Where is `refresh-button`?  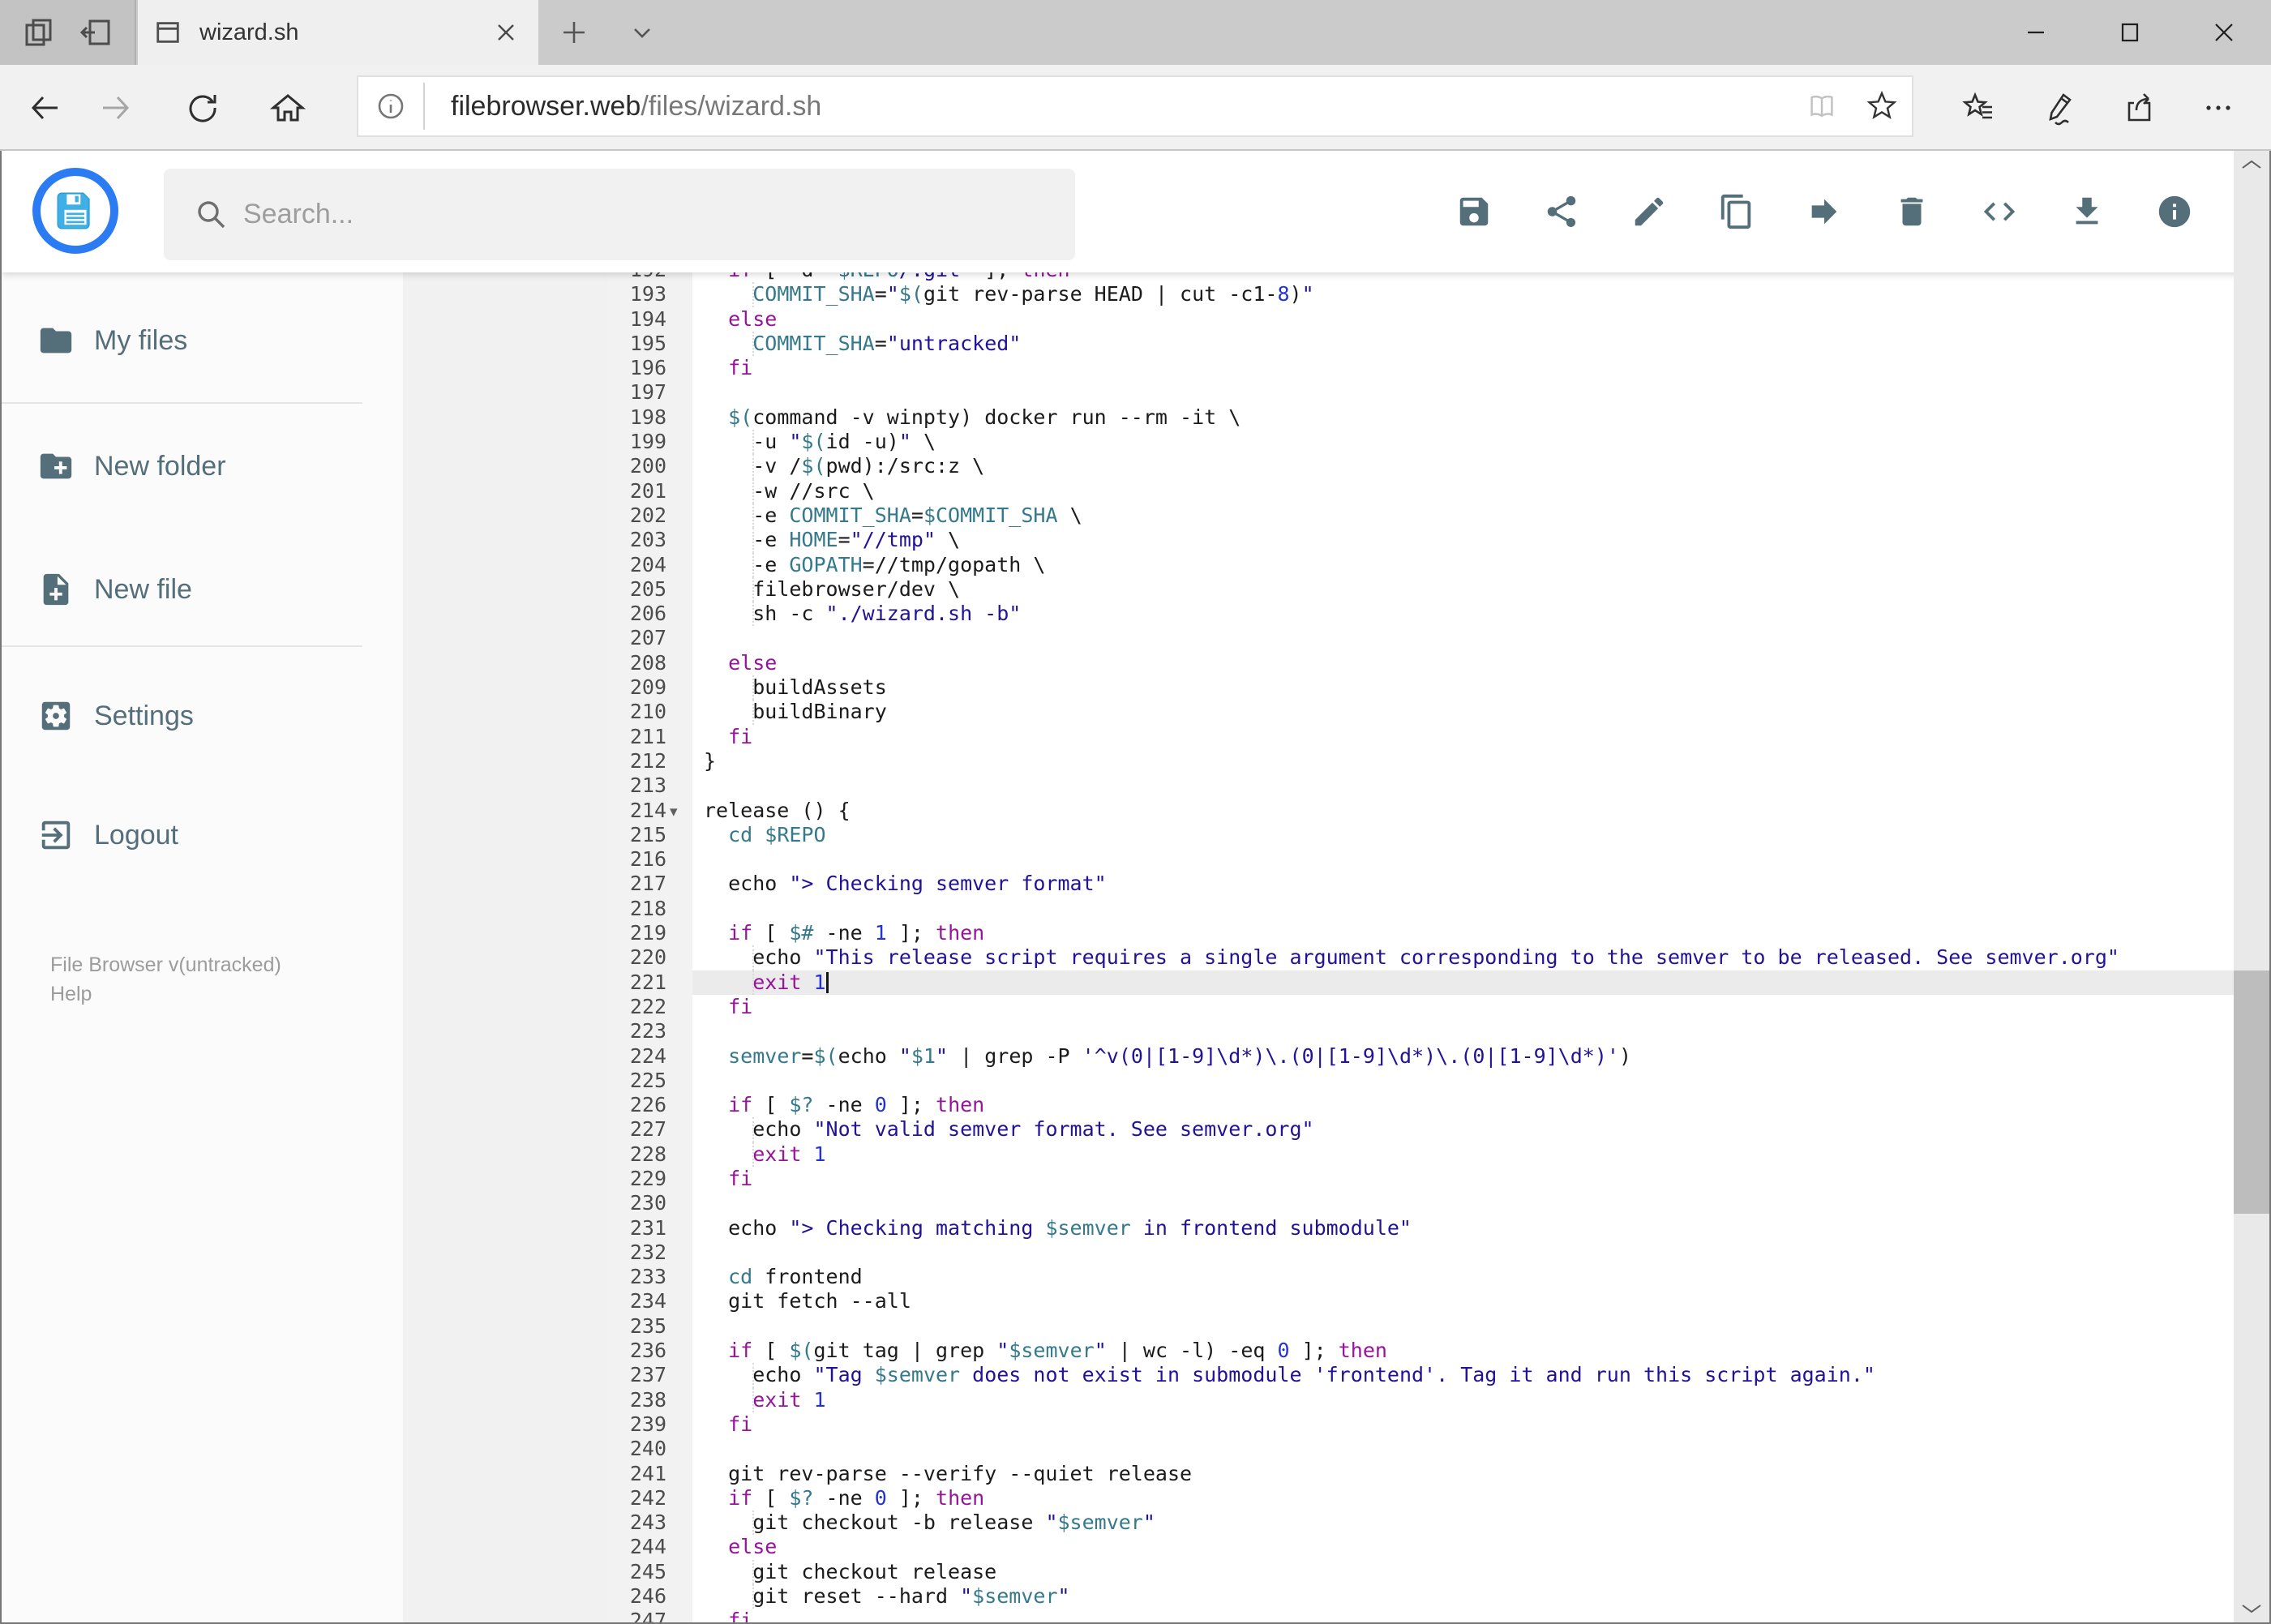
refresh-button is located at coordinates (203, 108).